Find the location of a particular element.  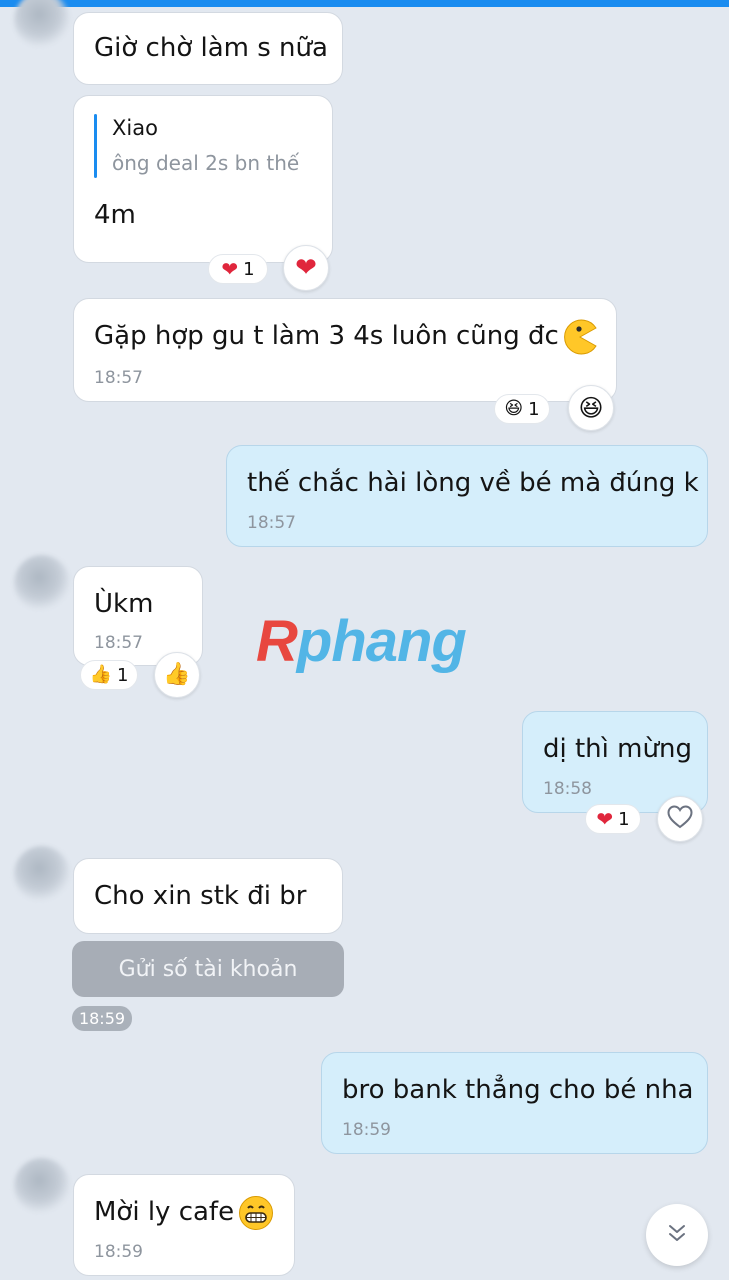

quote-text: ông deal 2s bn thế is located at coordinates (206, 163).